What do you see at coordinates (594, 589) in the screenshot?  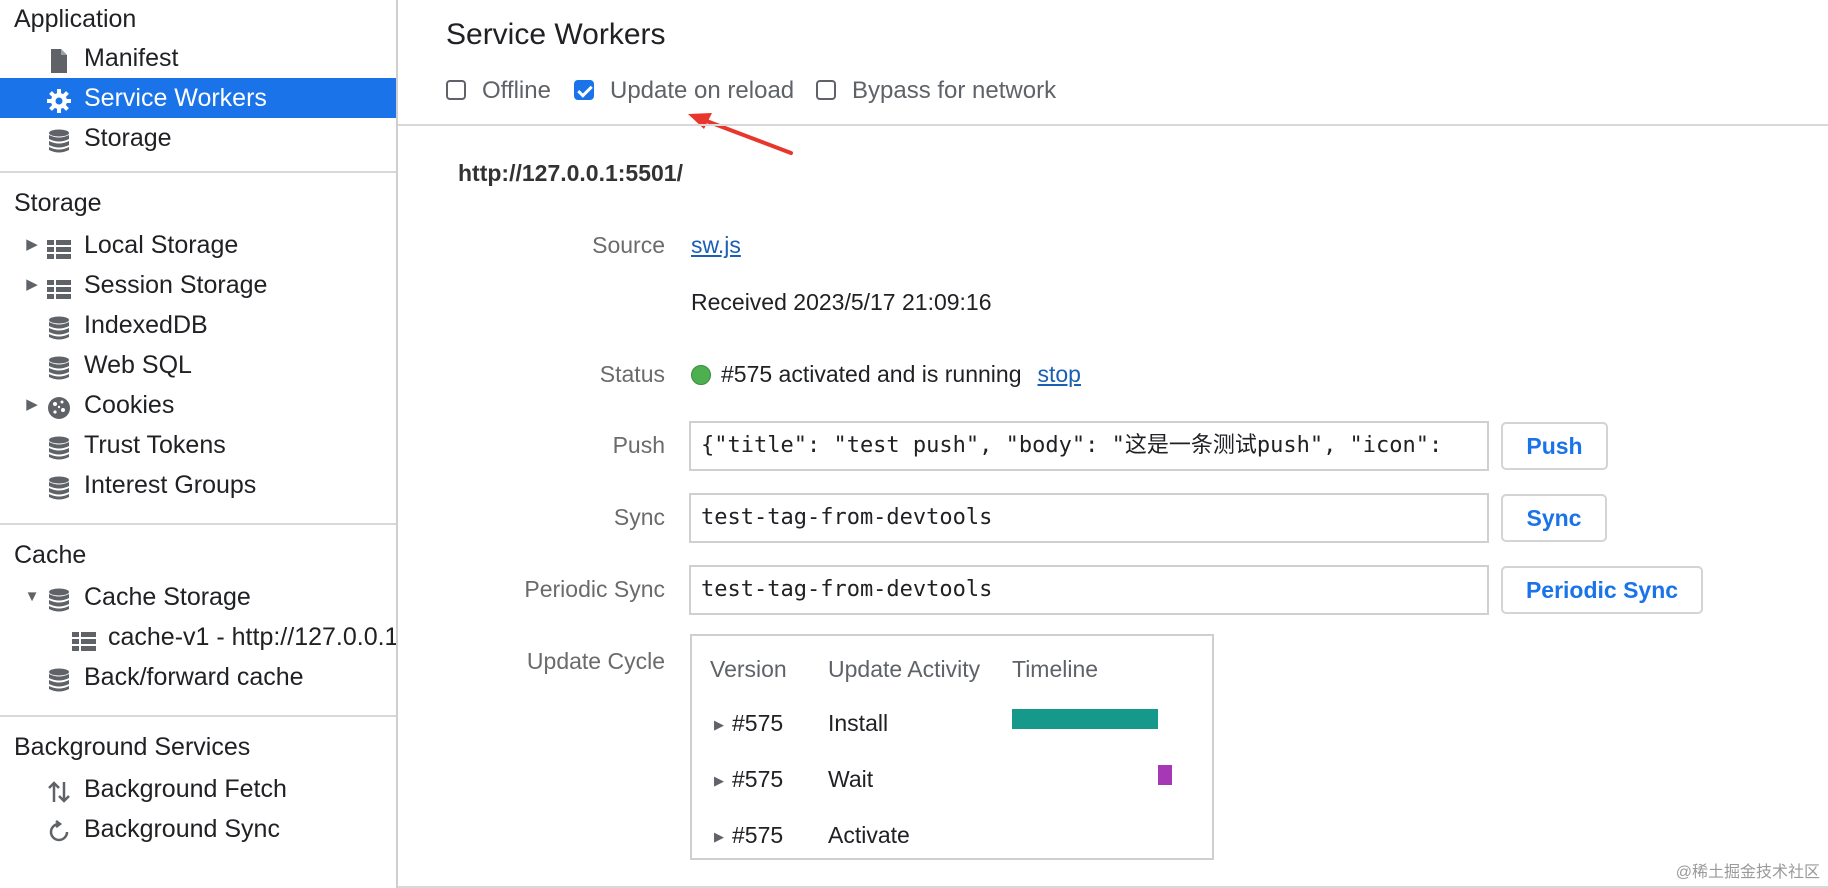 I see `periodic-sync-label: Periodic Sync` at bounding box center [594, 589].